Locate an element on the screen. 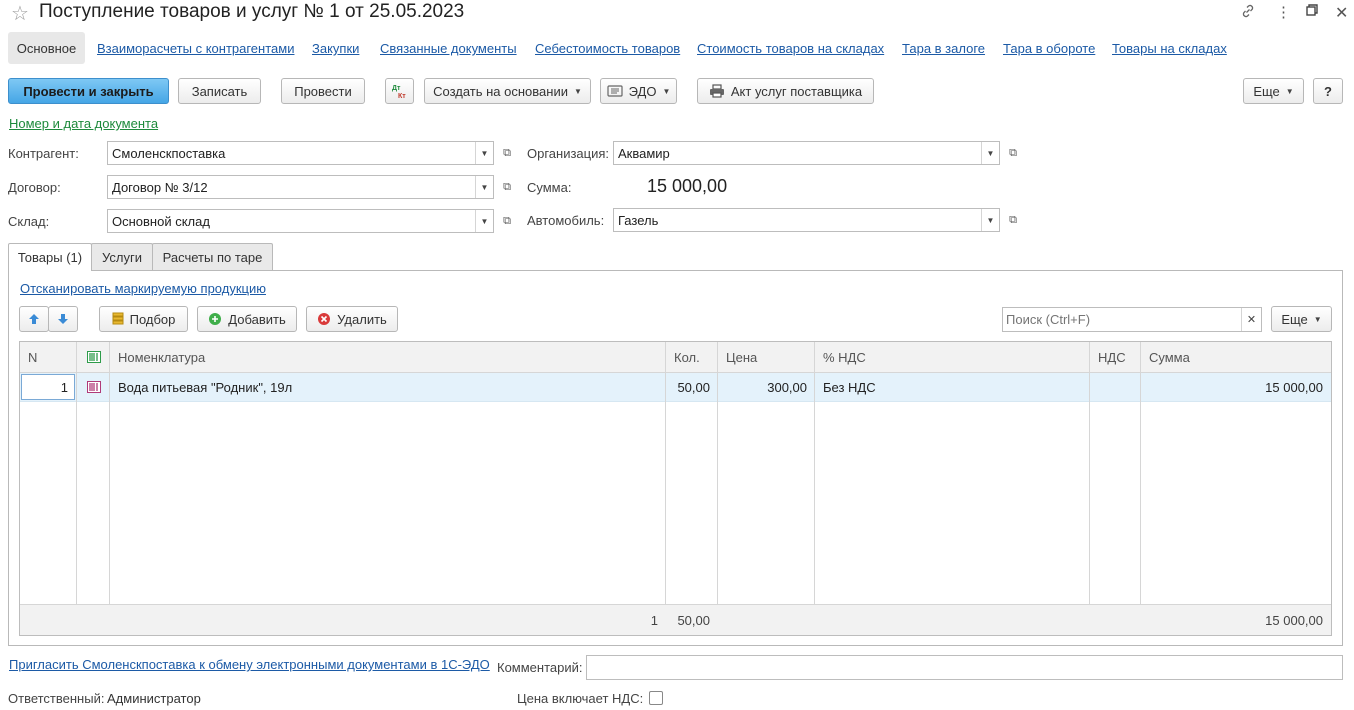 This screenshot has height=710, width=1354. col-marking is located at coordinates (93, 357).